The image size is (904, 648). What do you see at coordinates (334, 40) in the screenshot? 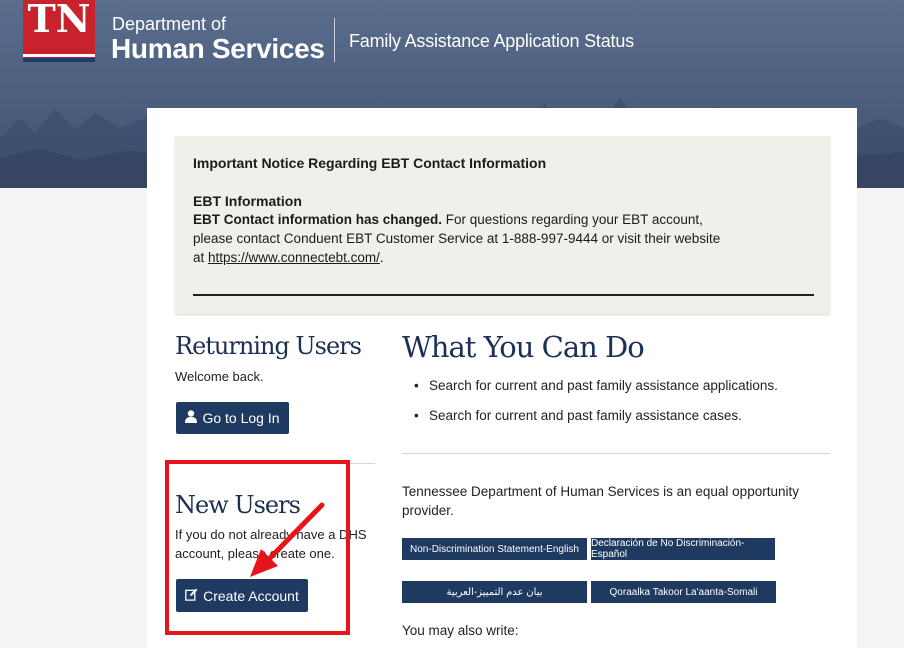
I see `header-divider` at bounding box center [334, 40].